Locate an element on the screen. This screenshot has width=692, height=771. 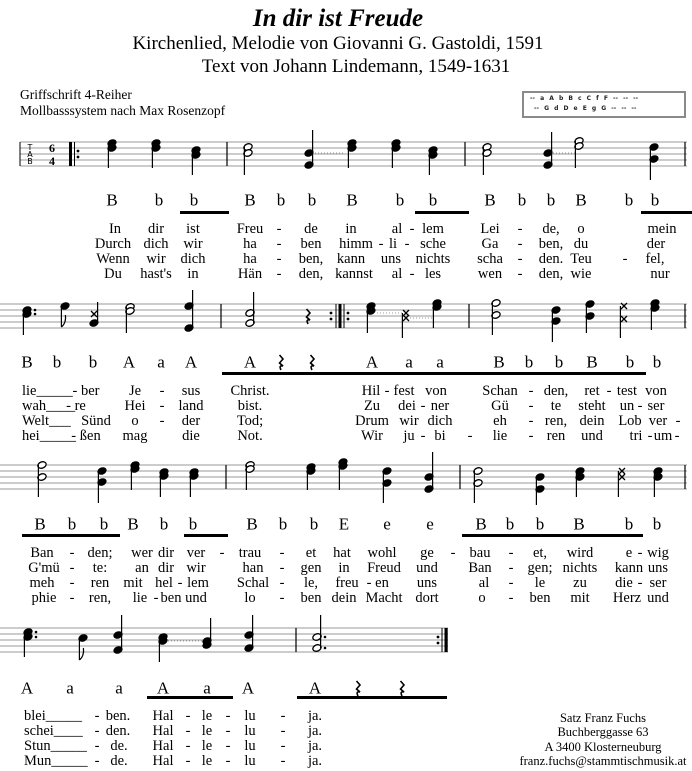
lyric-syllable: Durch is located at coordinates (113, 243).